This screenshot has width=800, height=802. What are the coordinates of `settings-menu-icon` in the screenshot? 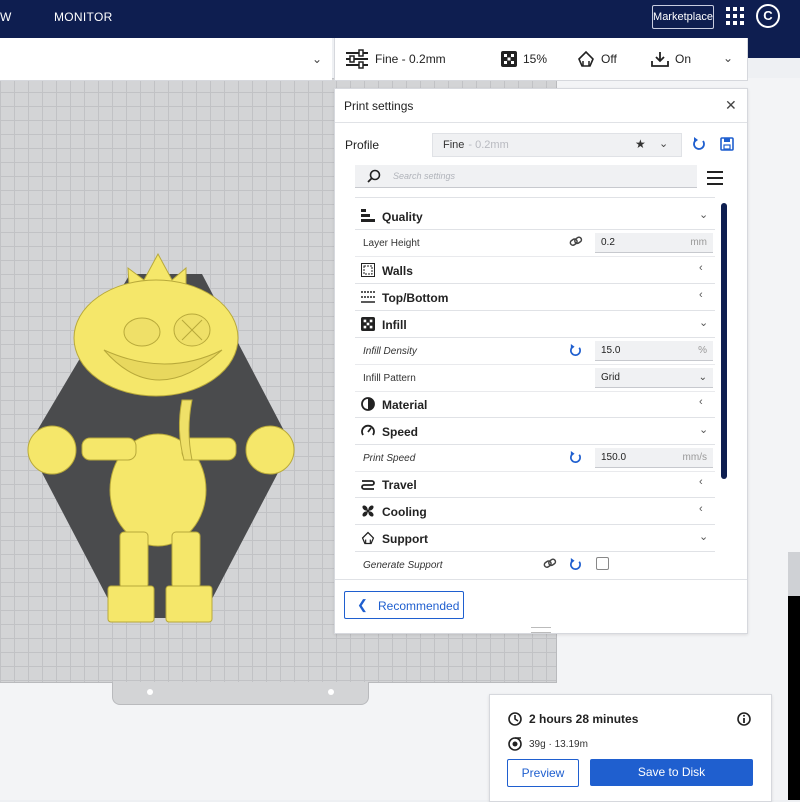 It's located at (715, 178).